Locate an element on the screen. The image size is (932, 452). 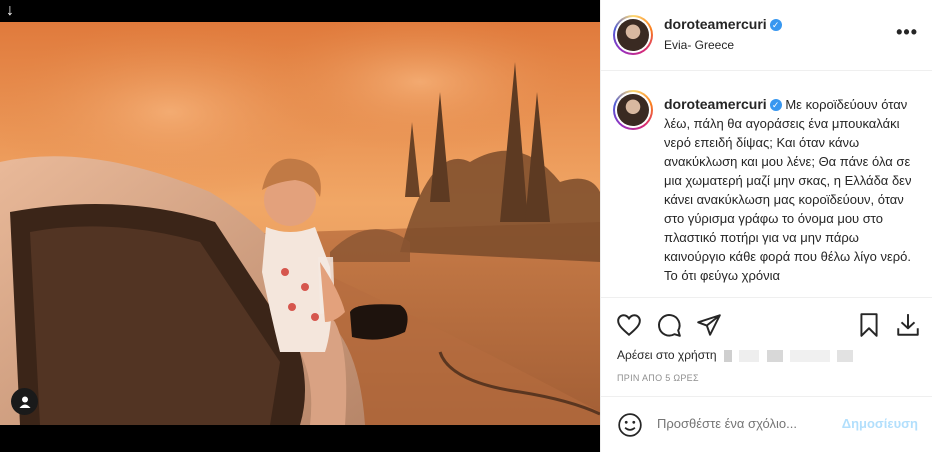
verified-icon: ✓ is located at coordinates (775, 25).